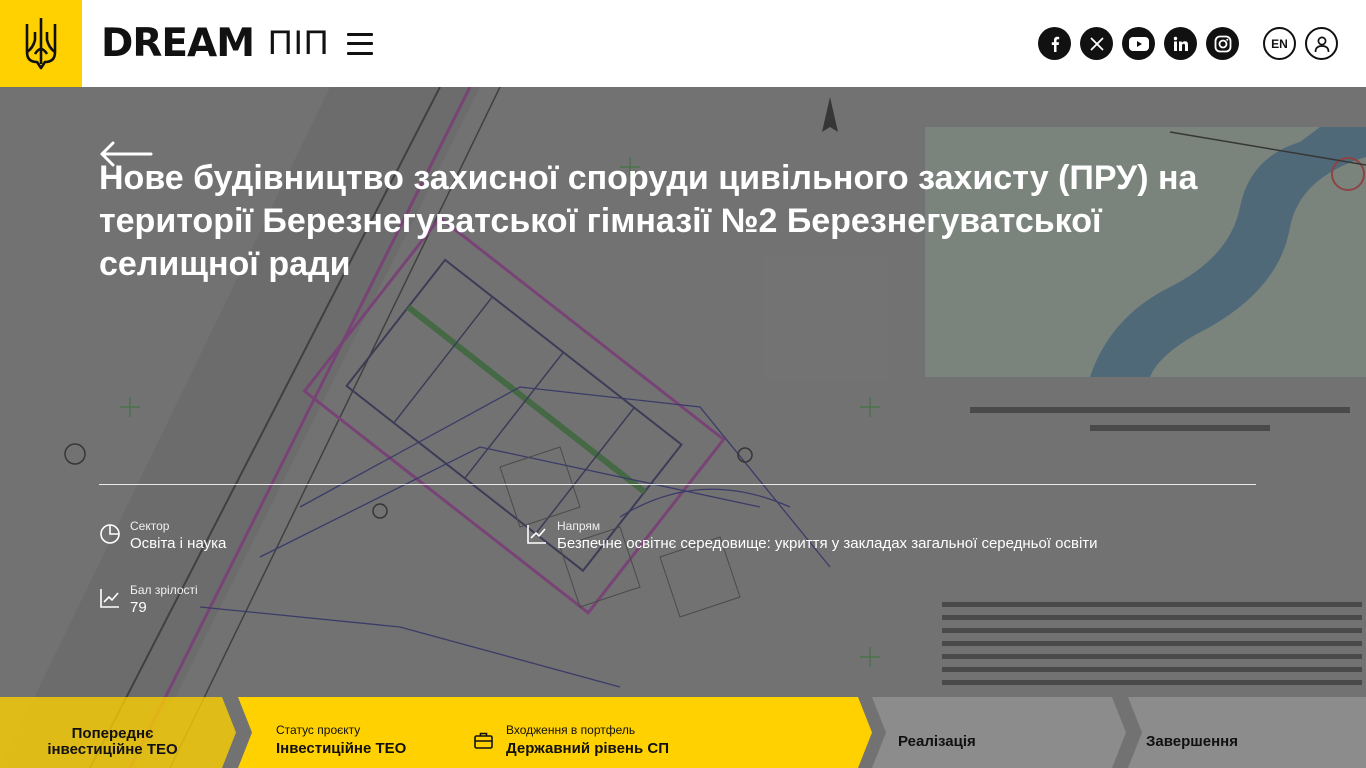 This screenshot has width=1366, height=768. I want to click on facebook-icon, so click(1054, 43).